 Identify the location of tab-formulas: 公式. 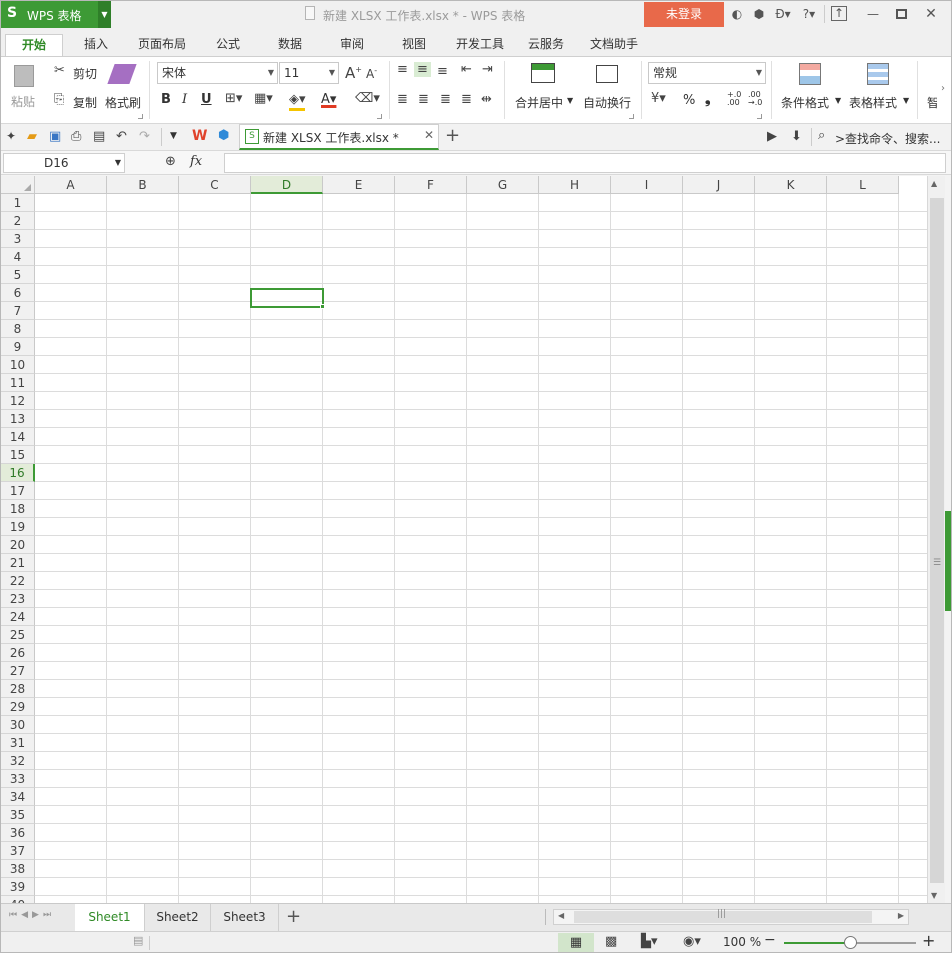
(228, 45).